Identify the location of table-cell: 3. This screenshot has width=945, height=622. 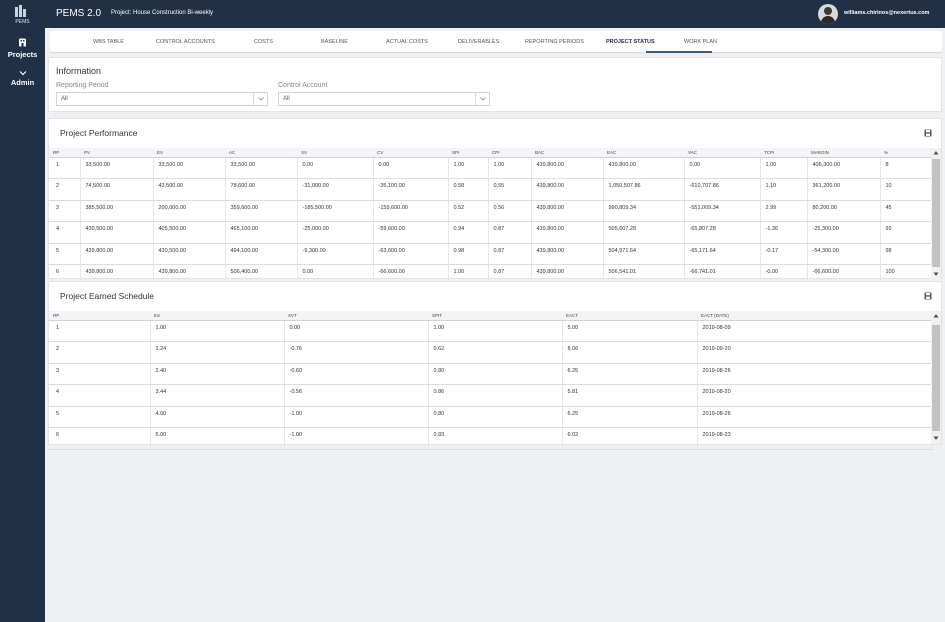
(65, 211).